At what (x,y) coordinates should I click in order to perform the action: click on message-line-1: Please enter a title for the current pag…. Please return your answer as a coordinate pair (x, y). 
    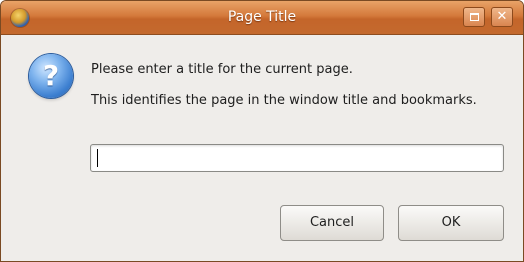
    Looking at the image, I should click on (222, 69).